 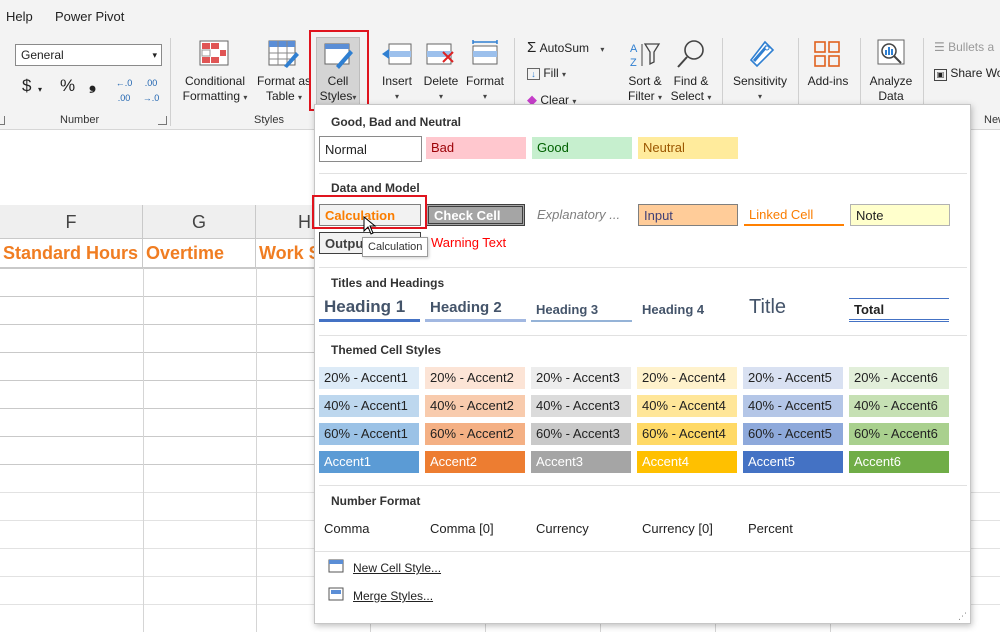 I want to click on style-percent: Percent, so click(x=793, y=529).